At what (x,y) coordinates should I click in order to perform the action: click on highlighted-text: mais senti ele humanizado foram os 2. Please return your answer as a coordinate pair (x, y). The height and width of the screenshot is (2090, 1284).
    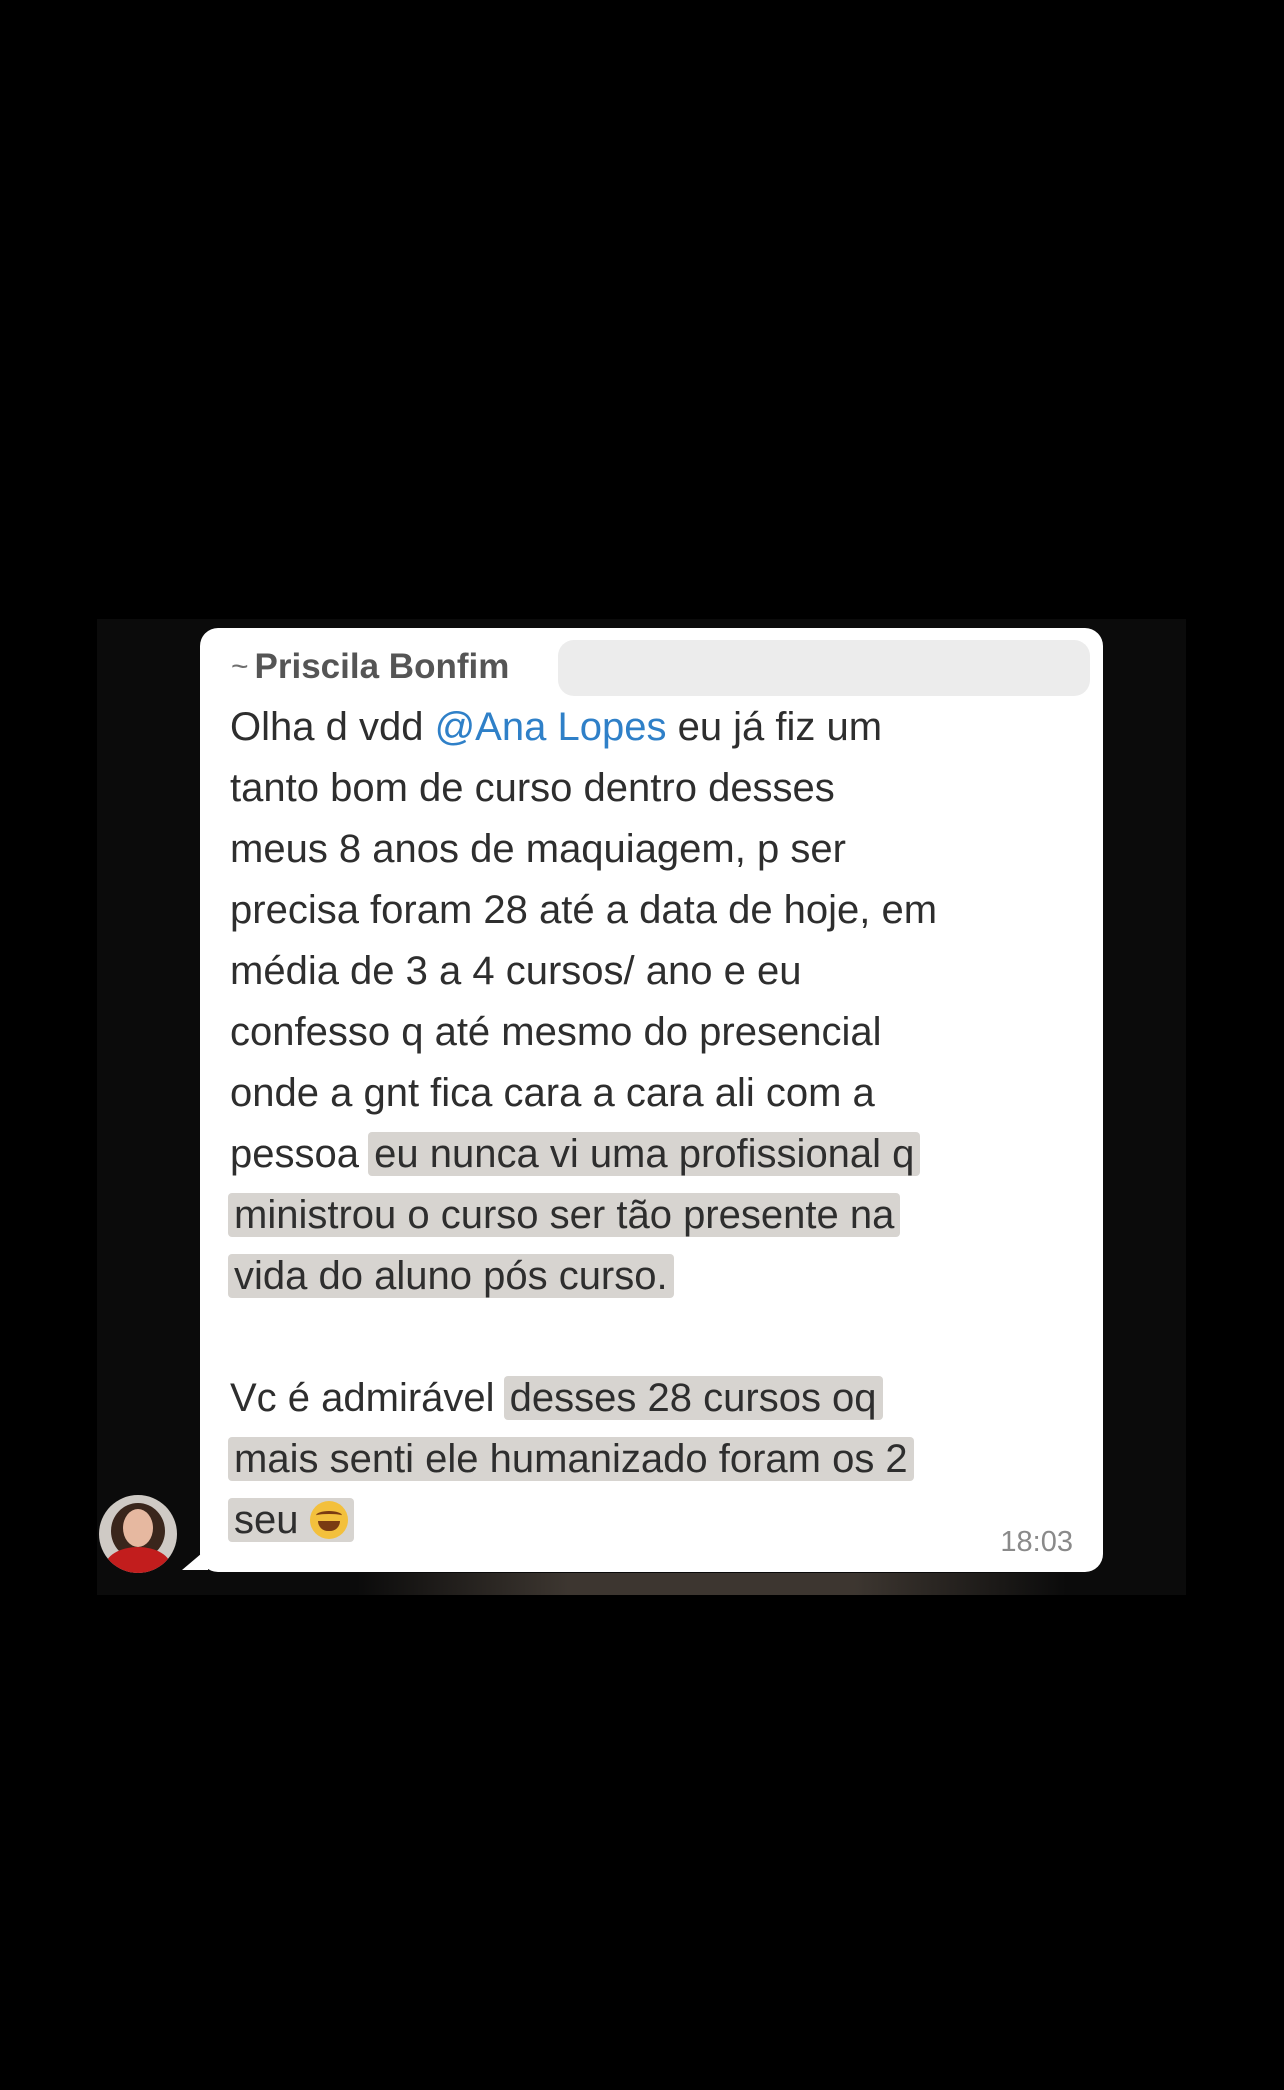
    Looking at the image, I should click on (571, 1459).